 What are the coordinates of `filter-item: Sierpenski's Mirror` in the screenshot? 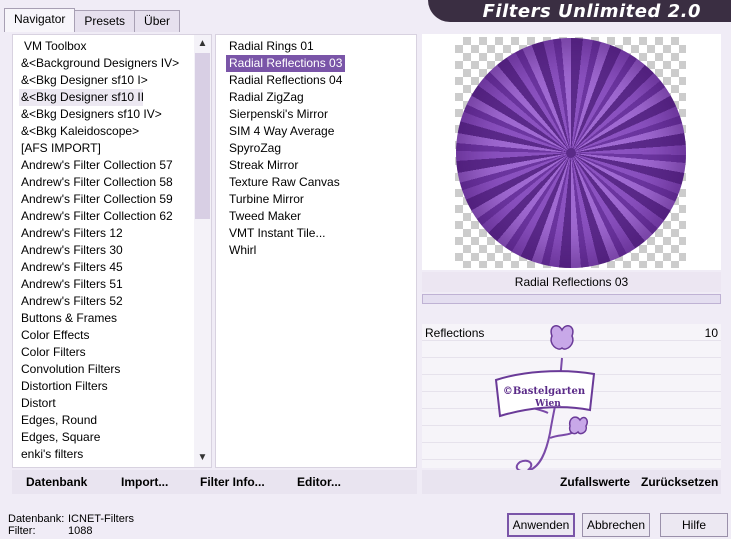 It's located at (278, 114).